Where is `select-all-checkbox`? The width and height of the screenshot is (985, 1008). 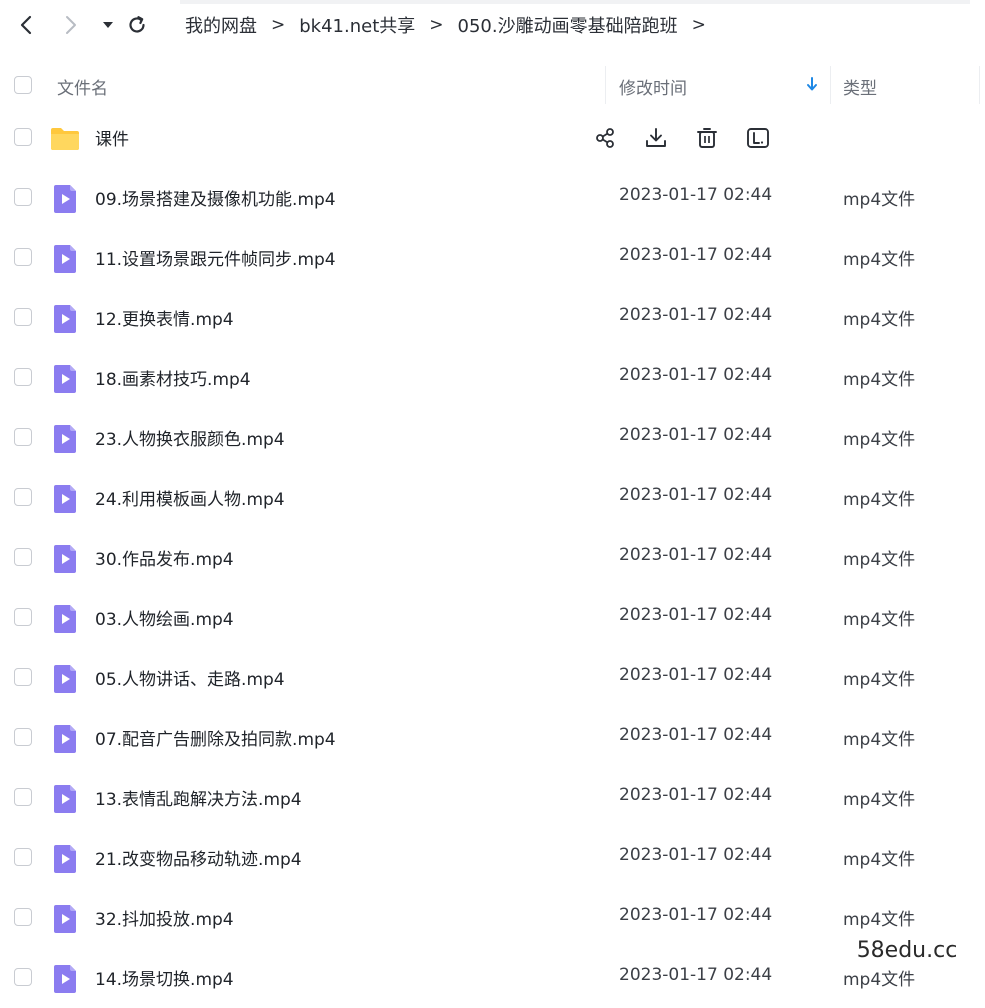
select-all-checkbox is located at coordinates (23, 85).